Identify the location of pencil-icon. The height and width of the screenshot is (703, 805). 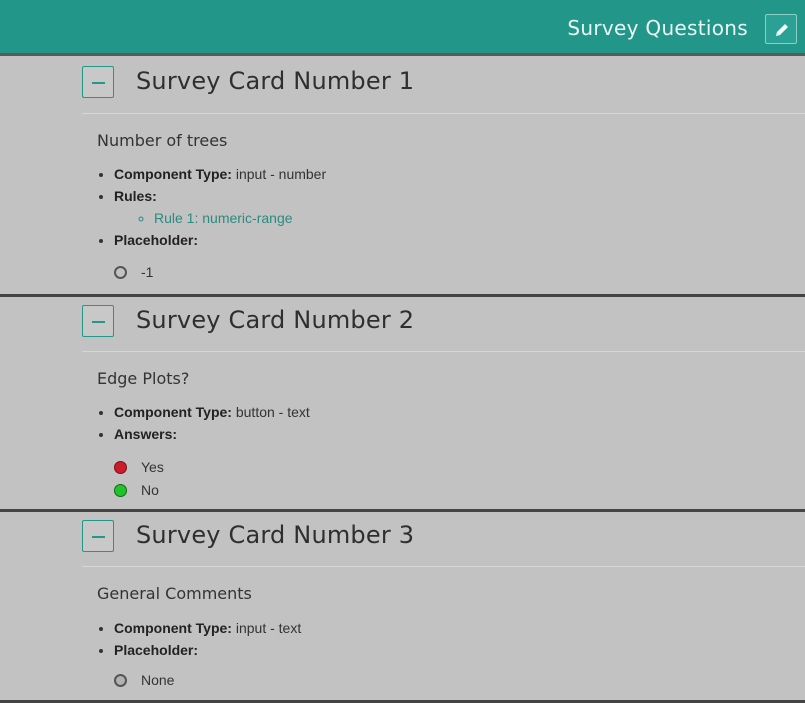
(782, 30).